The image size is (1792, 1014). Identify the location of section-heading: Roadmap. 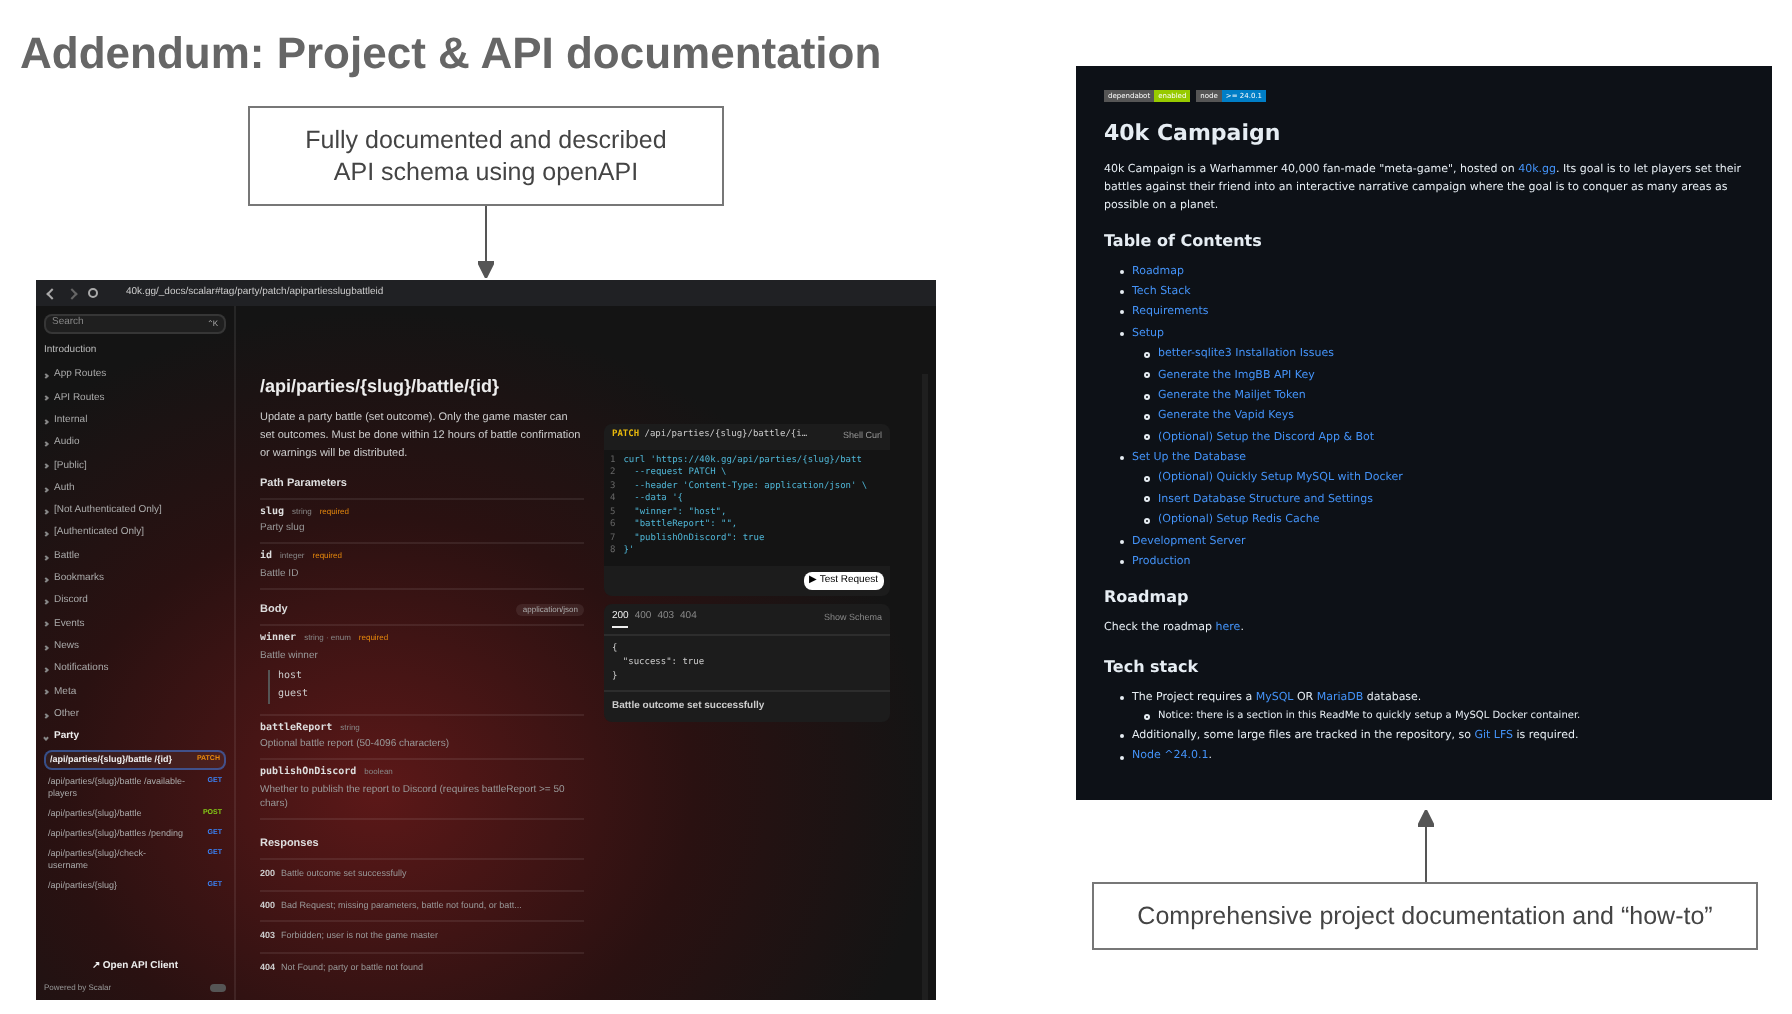
(1147, 598).